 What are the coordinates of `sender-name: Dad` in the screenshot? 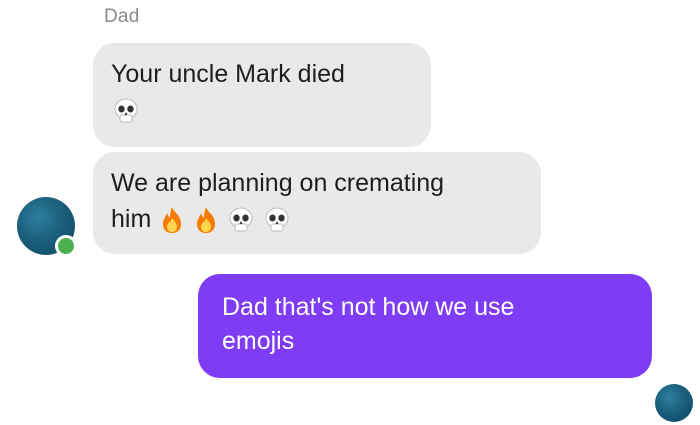 It's located at (122, 16).